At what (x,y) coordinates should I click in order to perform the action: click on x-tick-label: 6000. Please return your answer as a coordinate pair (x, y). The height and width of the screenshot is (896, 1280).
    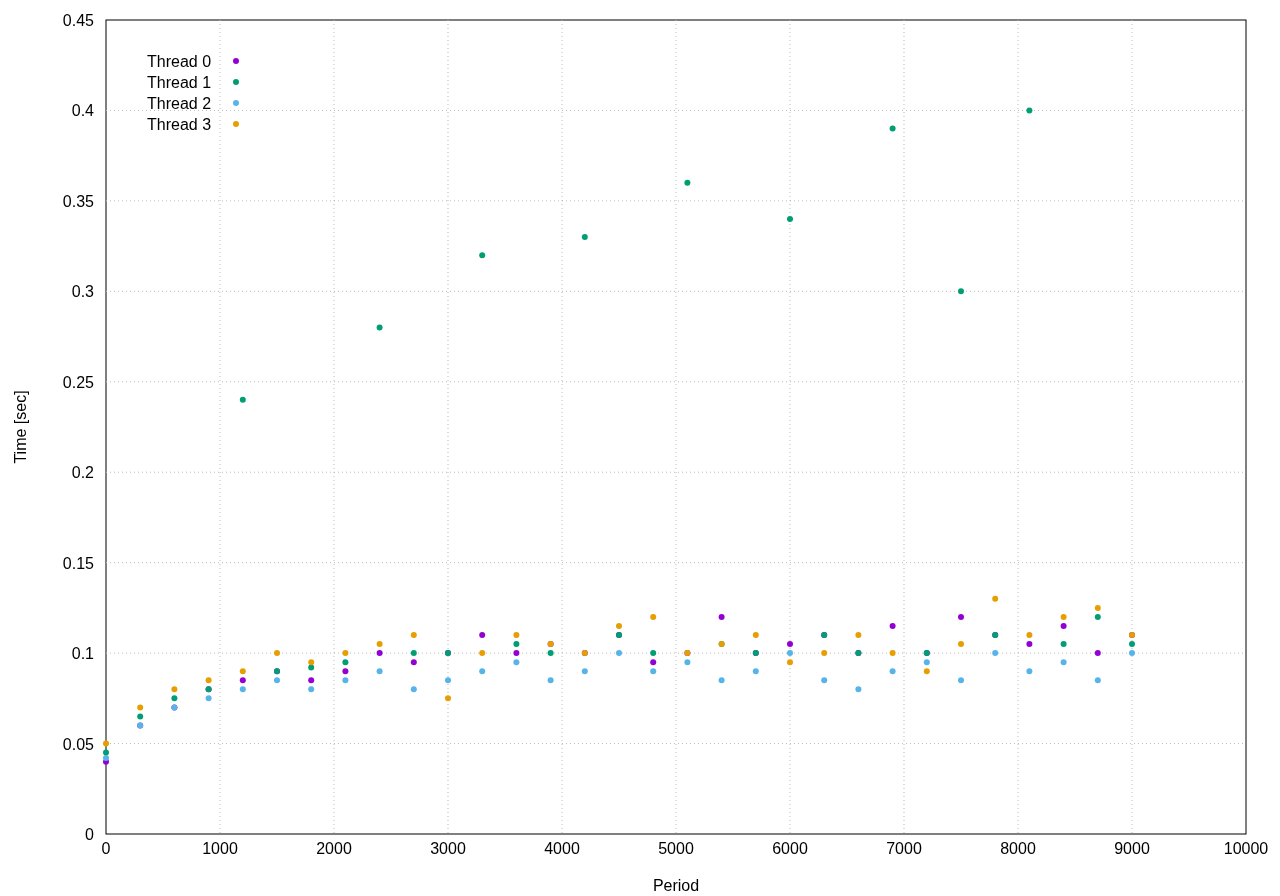
    Looking at the image, I should click on (790, 848).